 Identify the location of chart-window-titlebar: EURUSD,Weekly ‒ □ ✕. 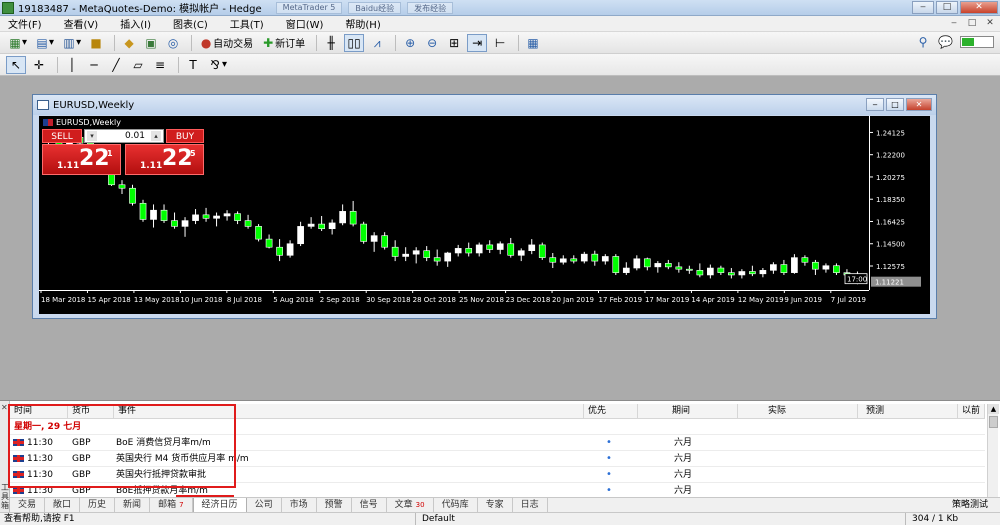
(484, 105).